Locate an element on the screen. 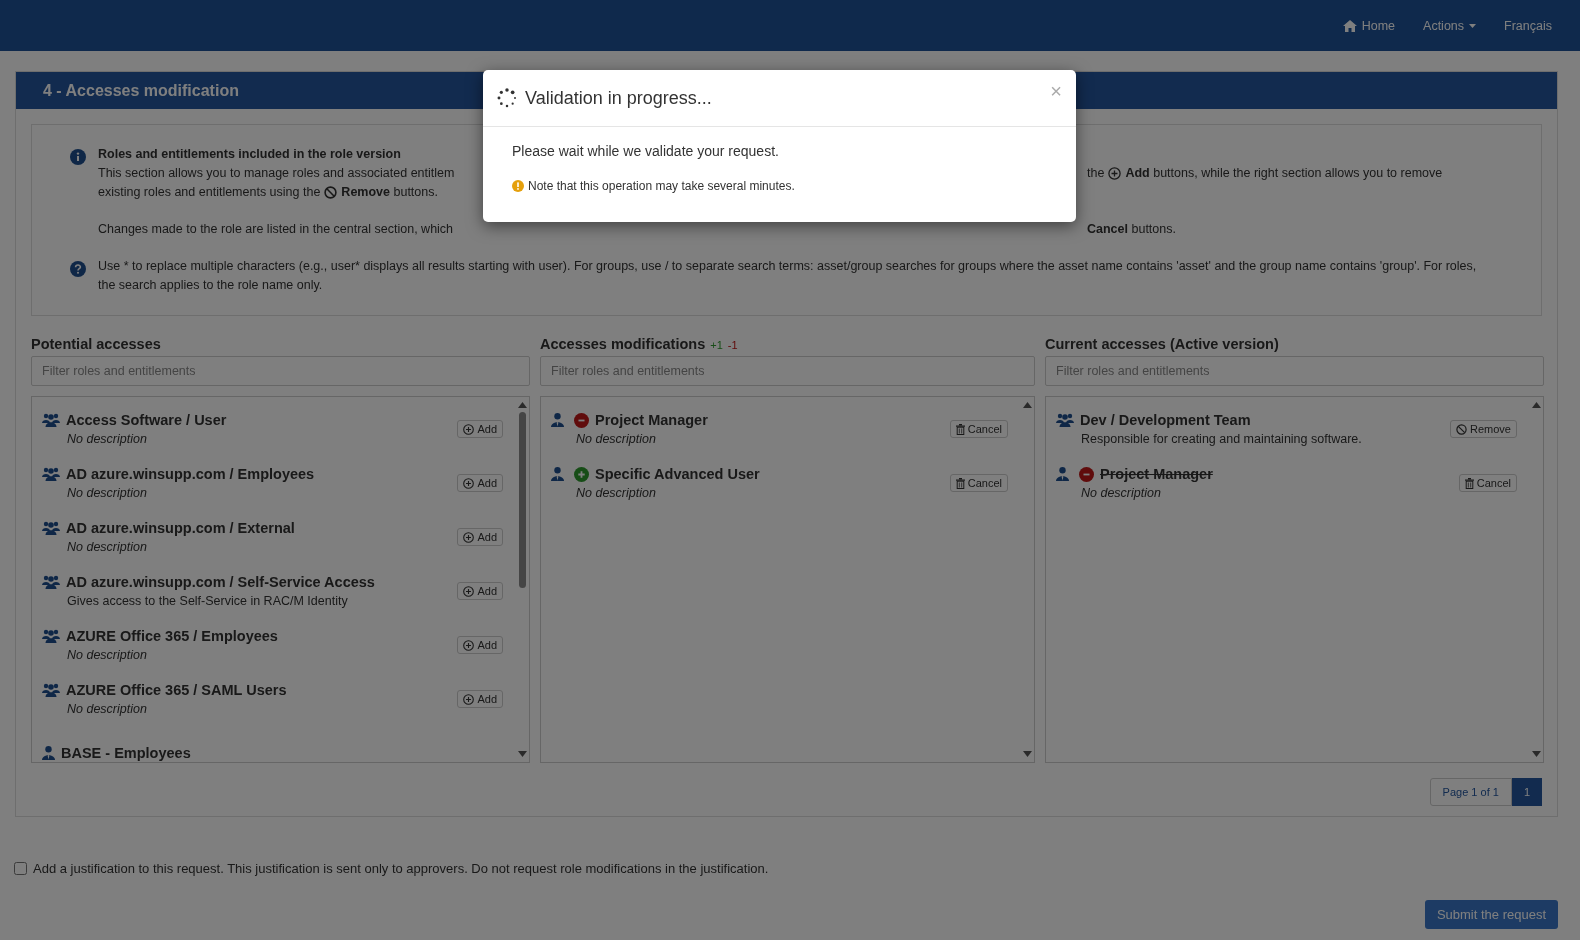 This screenshot has width=1580, height=940. panel-title: 4 - Accesses modification is located at coordinates (141, 90).